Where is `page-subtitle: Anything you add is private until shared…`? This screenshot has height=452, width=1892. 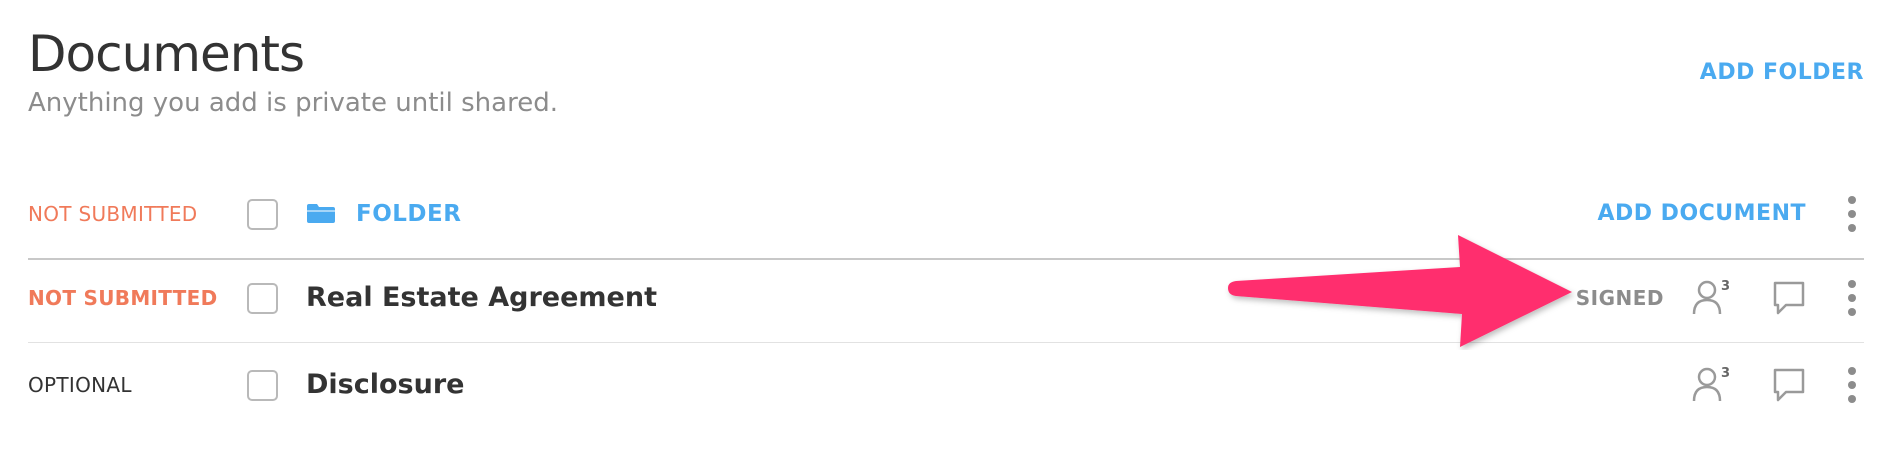 page-subtitle: Anything you add is private until shared… is located at coordinates (293, 103).